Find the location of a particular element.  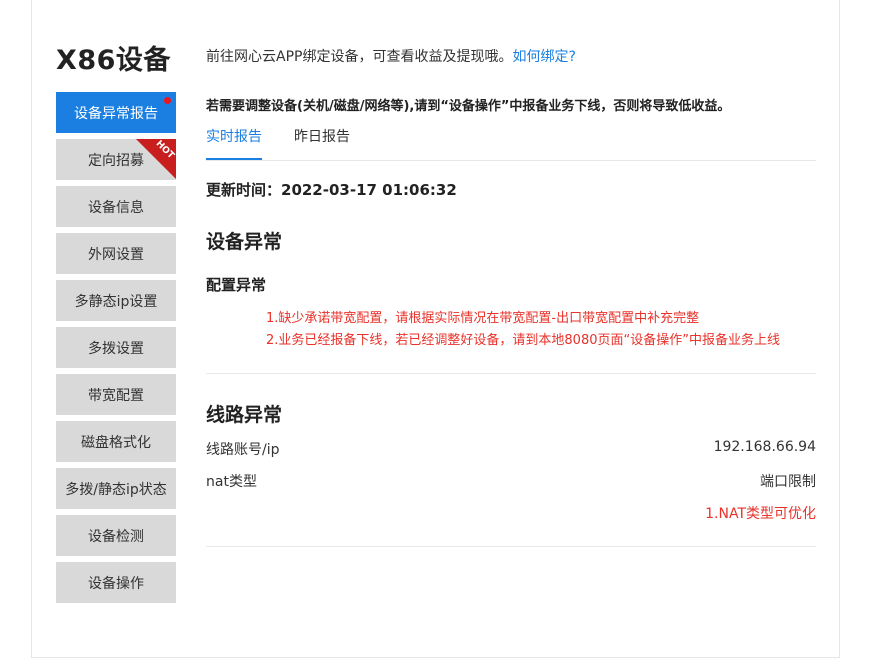

sidebar-item-multi-dial: 多拨设置 is located at coordinates (116, 347).